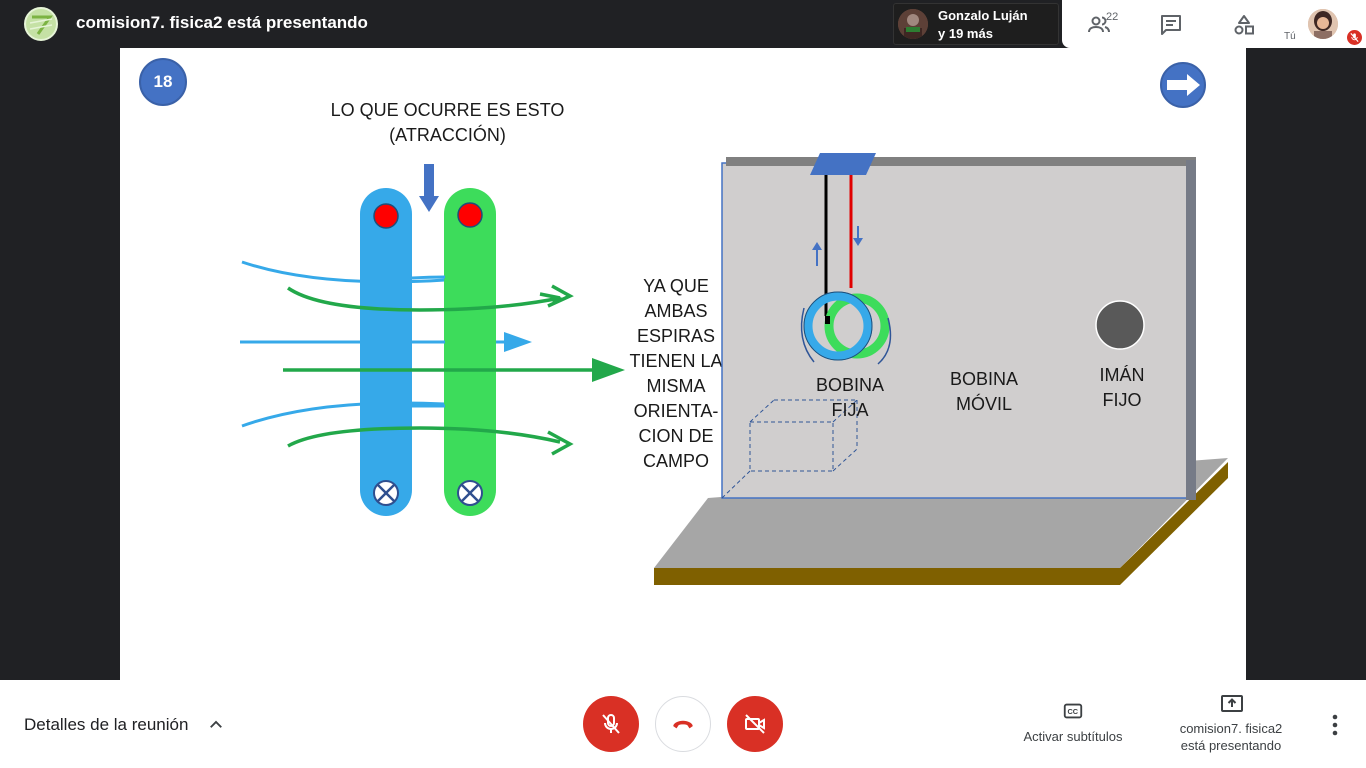  What do you see at coordinates (1120, 325) in the screenshot?
I see `fixed-magnet` at bounding box center [1120, 325].